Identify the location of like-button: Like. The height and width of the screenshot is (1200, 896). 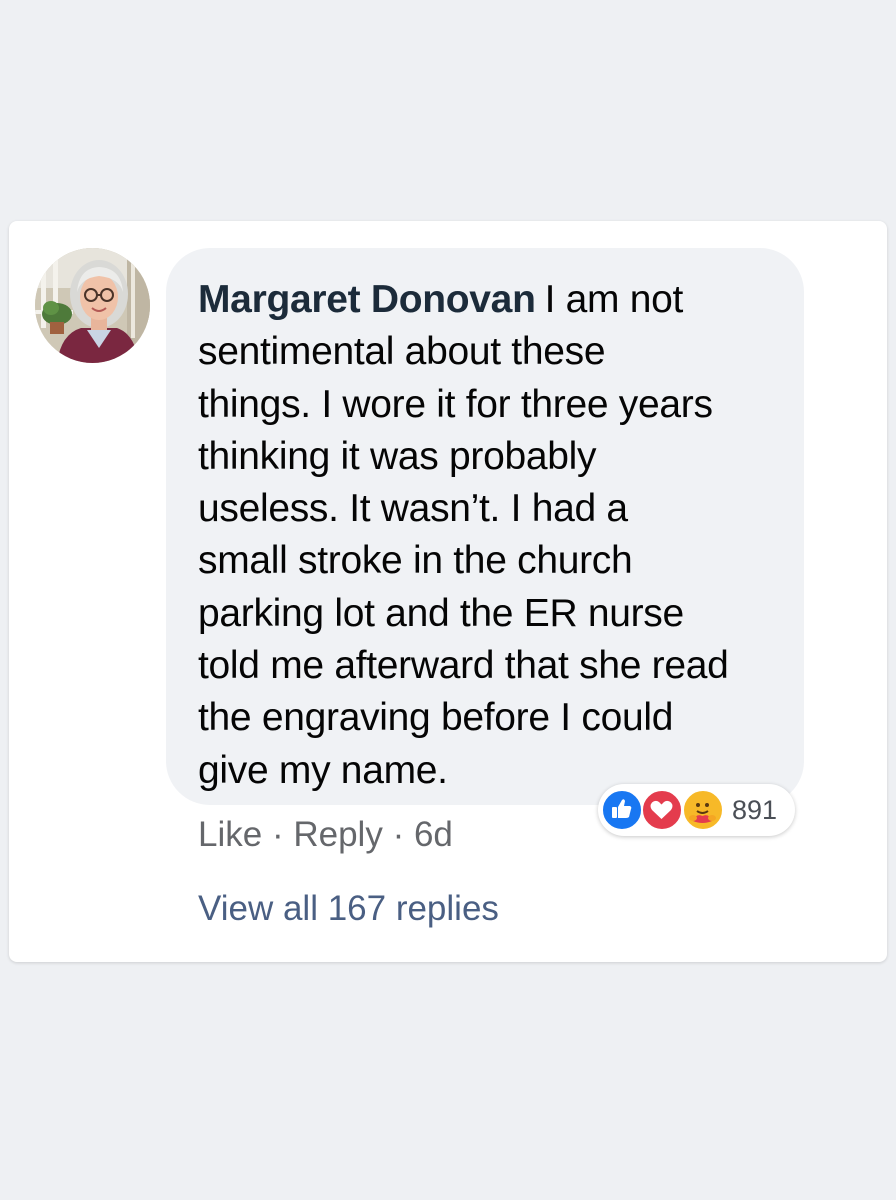
(230, 834).